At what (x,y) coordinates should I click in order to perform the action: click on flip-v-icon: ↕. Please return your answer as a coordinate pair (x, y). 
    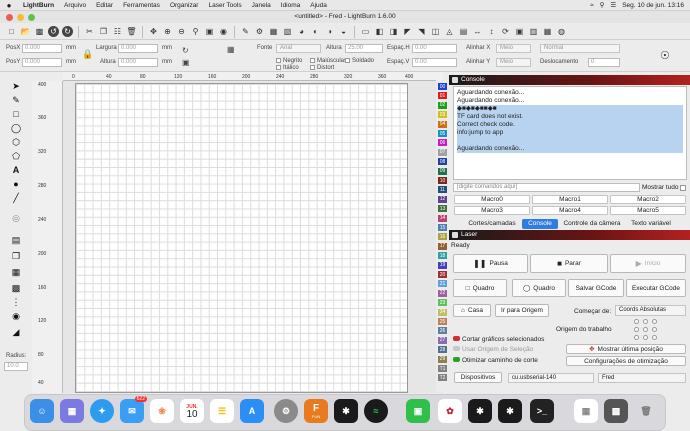
    Looking at the image, I should click on (491, 31).